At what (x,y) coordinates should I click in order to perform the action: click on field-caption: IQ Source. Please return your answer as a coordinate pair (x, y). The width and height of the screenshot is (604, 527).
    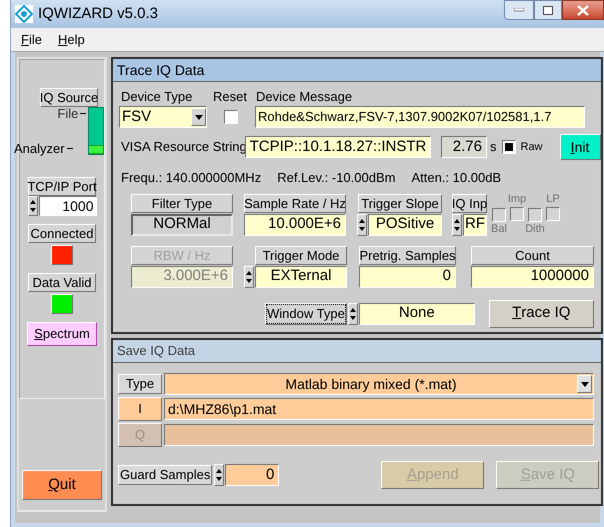
    Looking at the image, I should click on (69, 97).